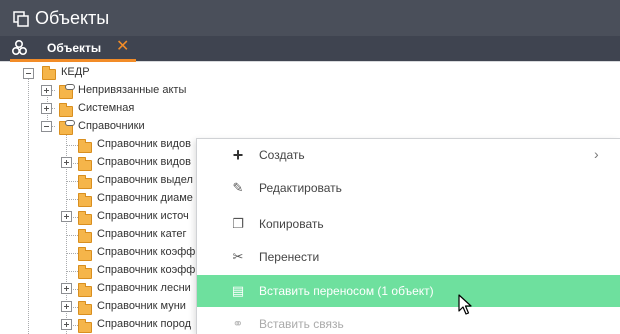  I want to click on tree-node-label: Справочник диаме, so click(145, 198).